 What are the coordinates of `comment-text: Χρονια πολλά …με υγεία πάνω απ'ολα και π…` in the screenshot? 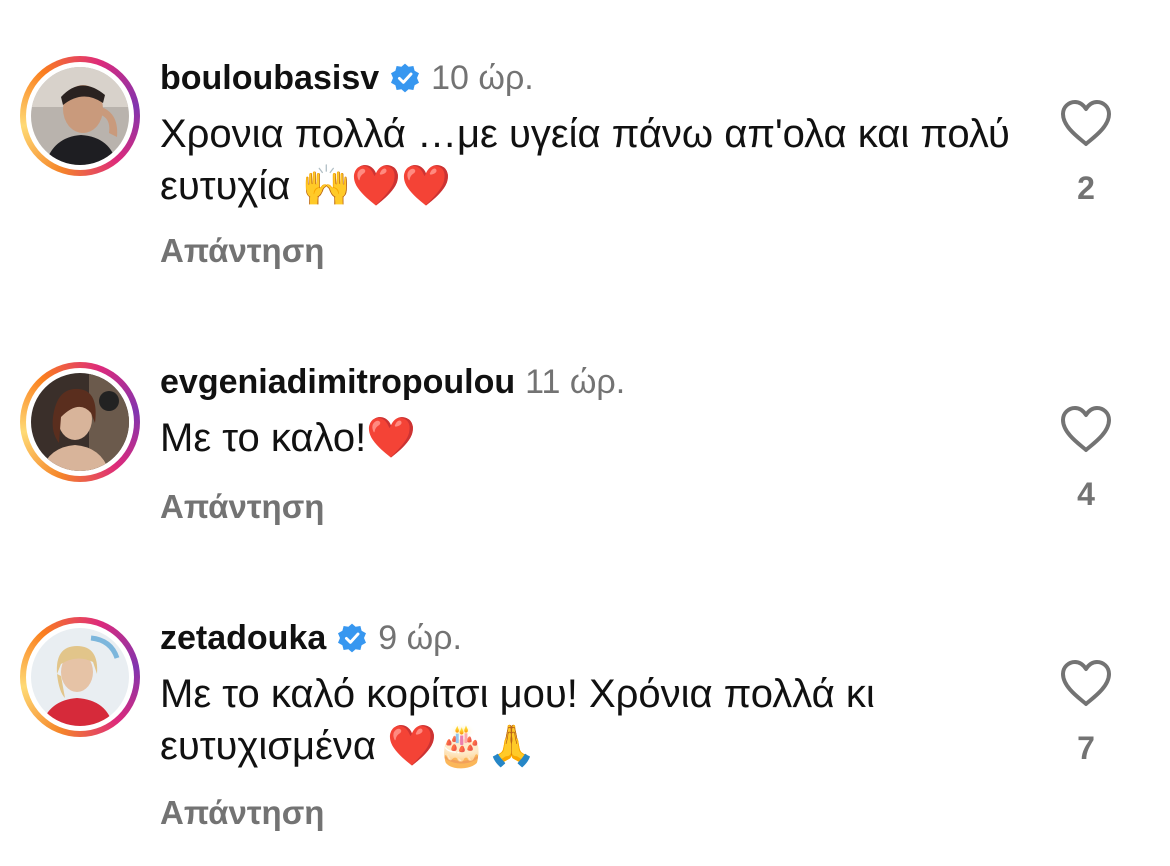 It's located at (585, 160).